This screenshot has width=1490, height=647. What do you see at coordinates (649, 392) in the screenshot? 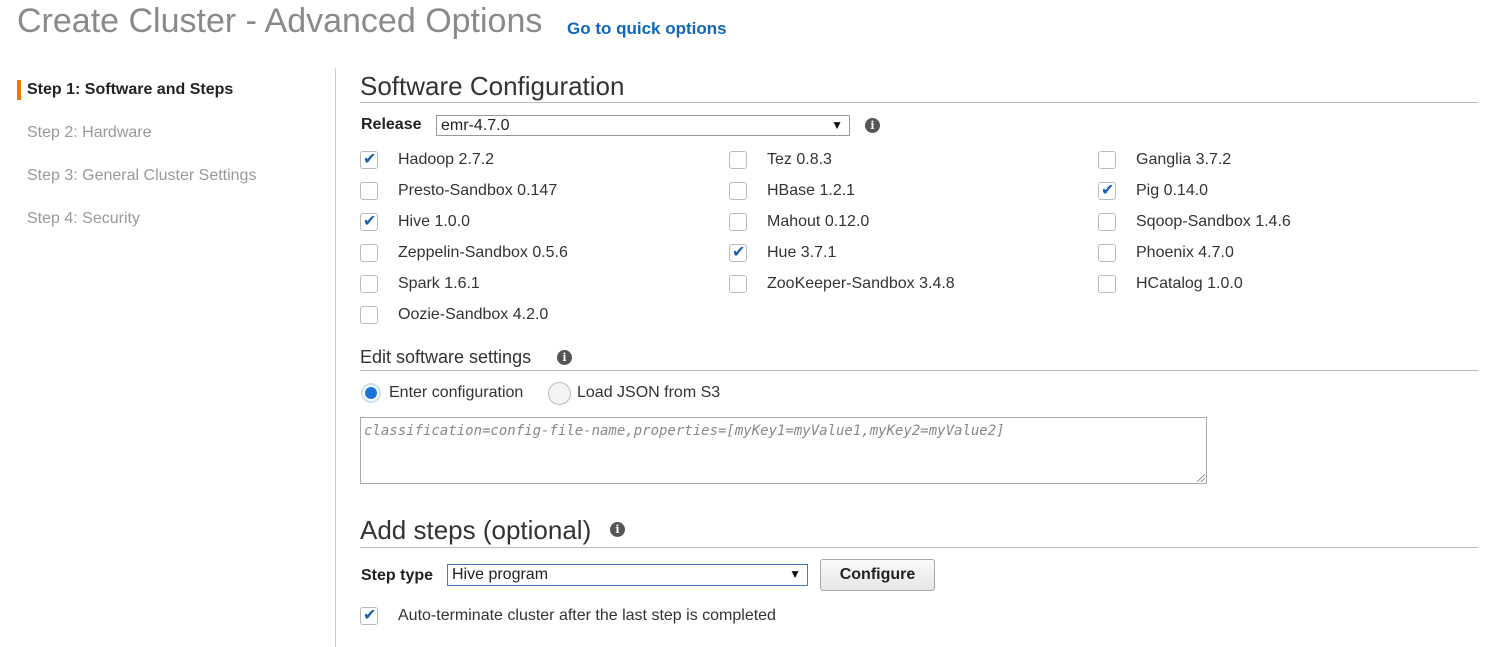
I see `load-json-label: Load JSON from S3` at bounding box center [649, 392].